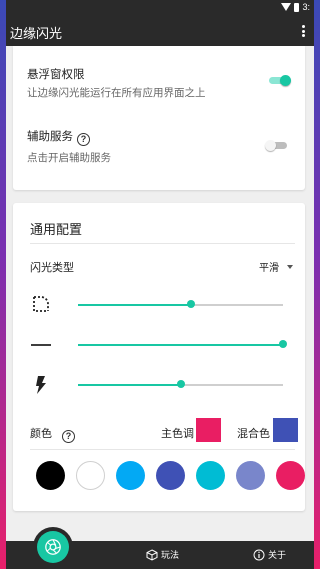 The width and height of the screenshot is (320, 569). What do you see at coordinates (306, 7) in the screenshot?
I see `status-time: 3:` at bounding box center [306, 7].